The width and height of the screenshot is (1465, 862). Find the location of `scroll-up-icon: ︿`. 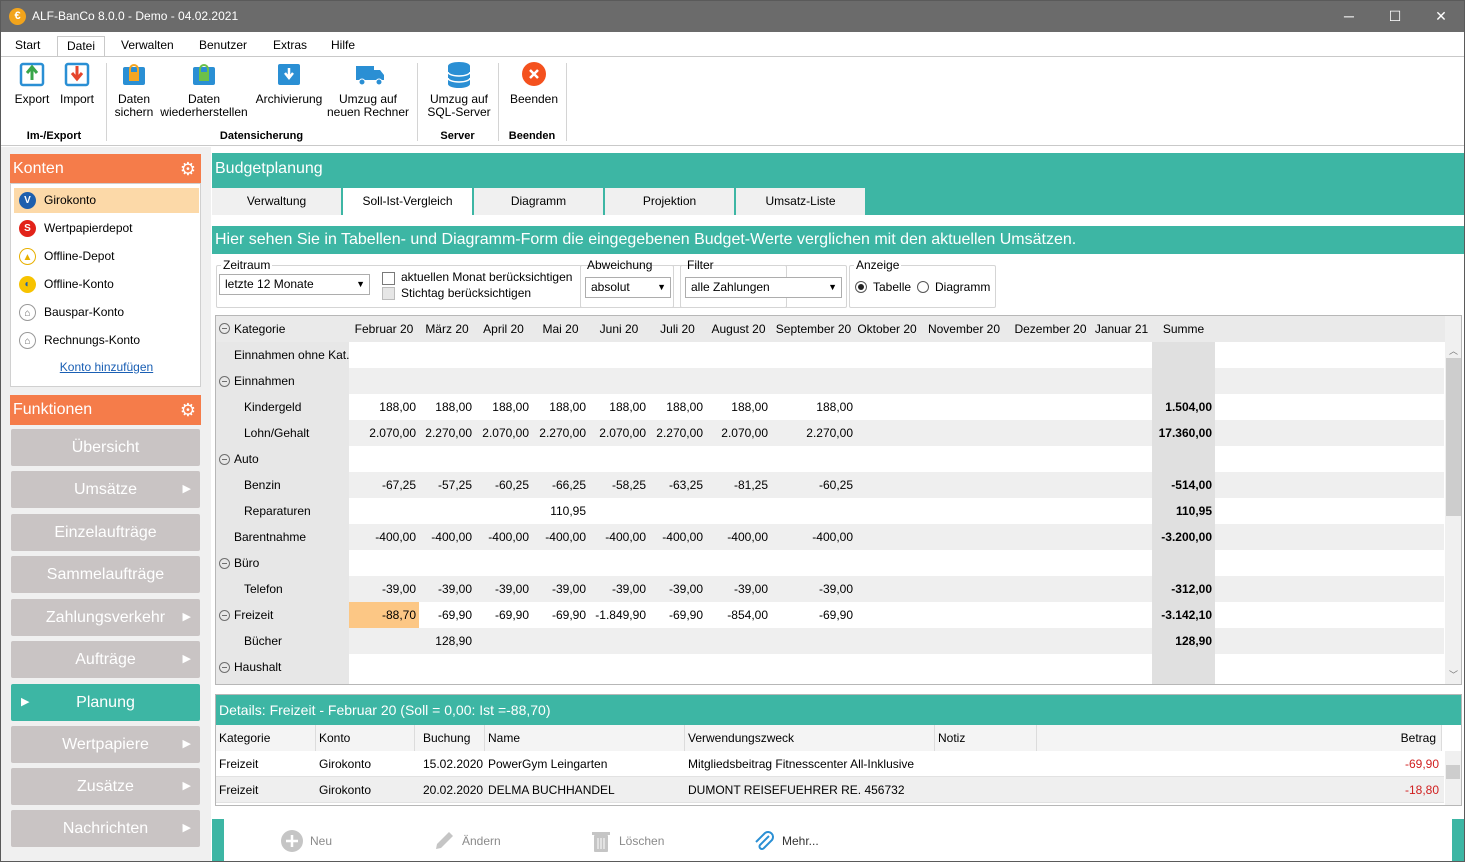

scroll-up-icon: ︿ is located at coordinates (1453, 350).